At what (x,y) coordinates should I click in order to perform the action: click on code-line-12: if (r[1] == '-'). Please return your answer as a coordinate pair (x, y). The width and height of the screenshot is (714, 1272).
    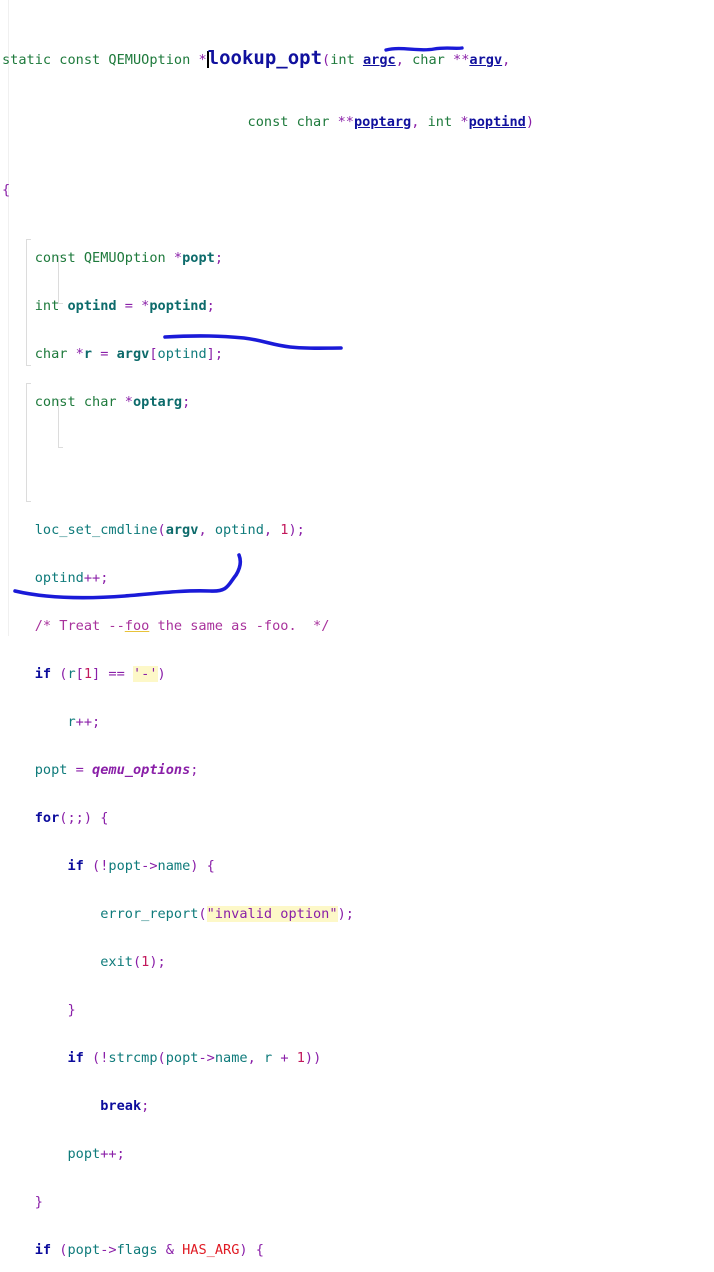
    Looking at the image, I should click on (84, 674).